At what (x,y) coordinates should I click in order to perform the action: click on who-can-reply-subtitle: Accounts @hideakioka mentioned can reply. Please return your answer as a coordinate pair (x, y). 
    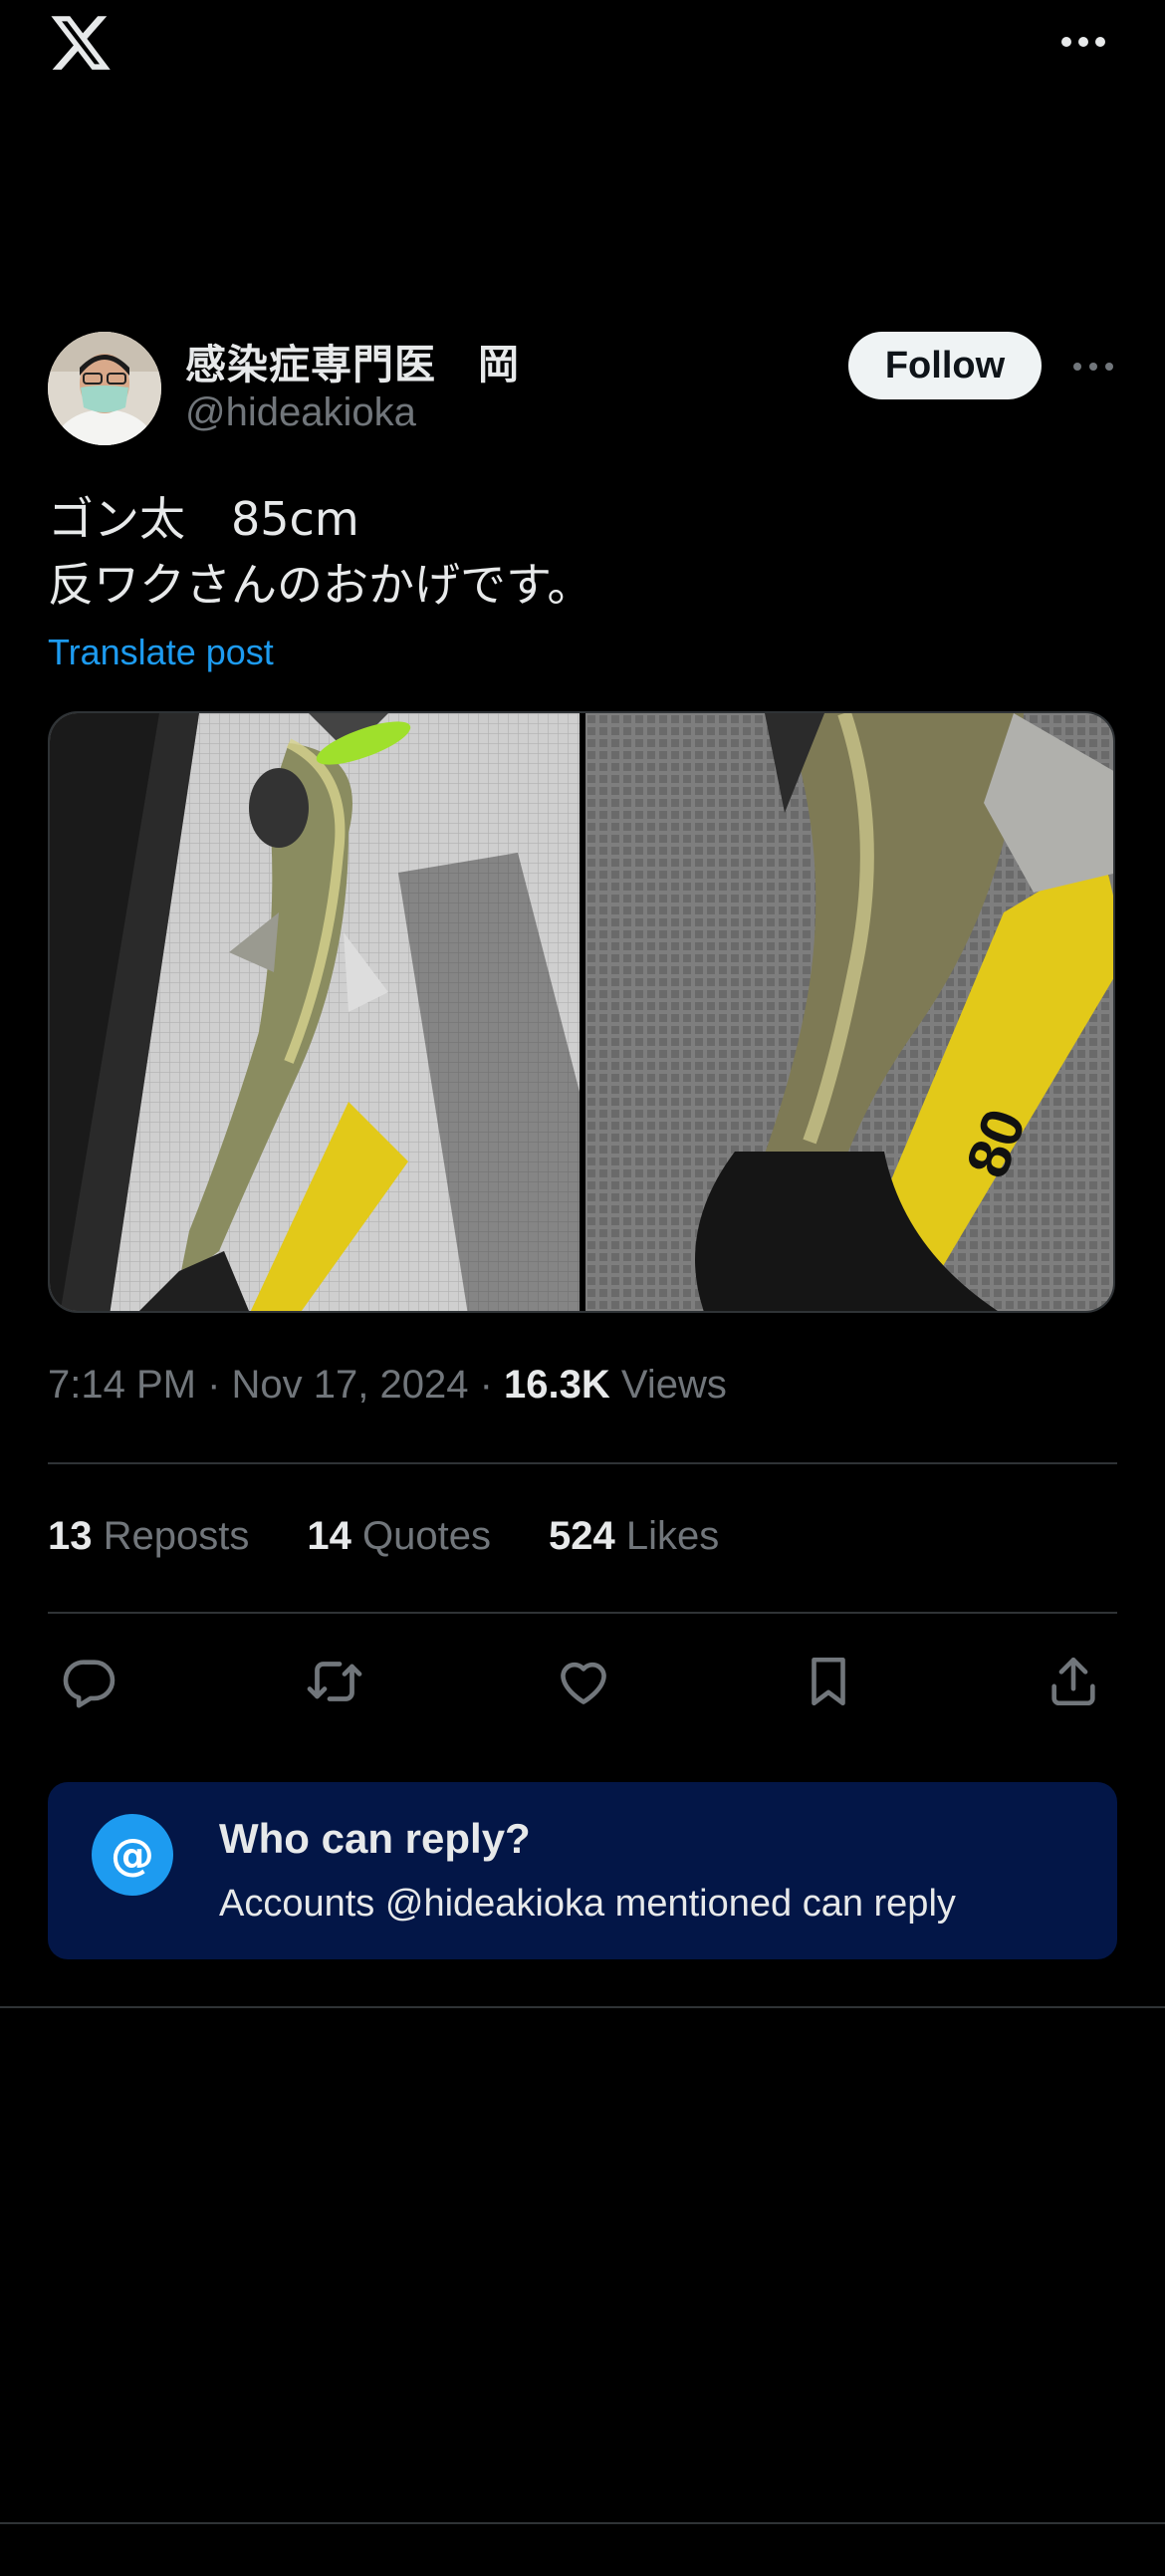
    Looking at the image, I should click on (587, 1904).